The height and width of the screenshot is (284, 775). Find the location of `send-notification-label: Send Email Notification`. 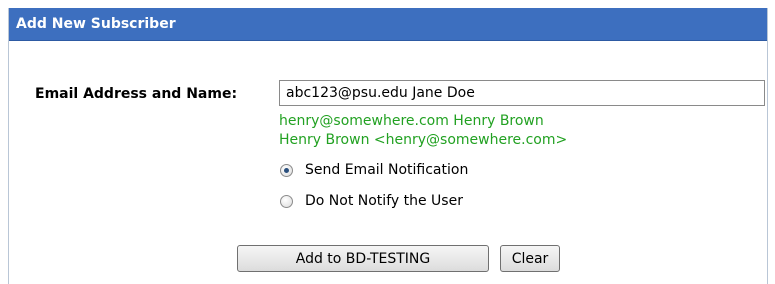

send-notification-label: Send Email Notification is located at coordinates (387, 170).